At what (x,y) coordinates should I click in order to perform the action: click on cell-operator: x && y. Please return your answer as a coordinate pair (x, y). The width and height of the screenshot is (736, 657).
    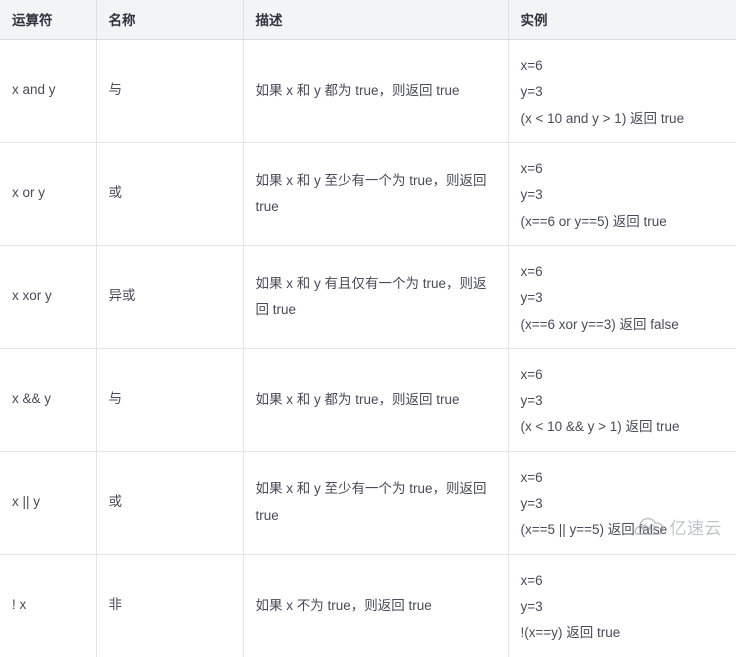
    Looking at the image, I should click on (48, 400).